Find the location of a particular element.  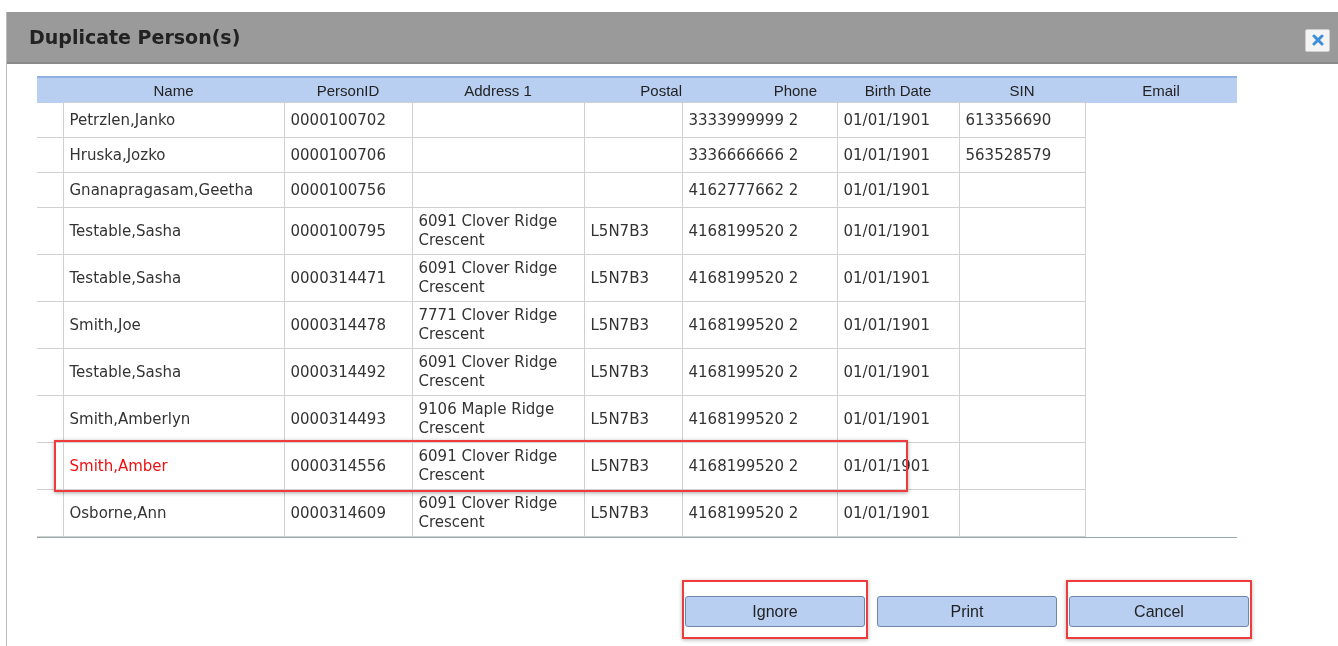

table-cell: Osborne,Ann is located at coordinates (118, 512).